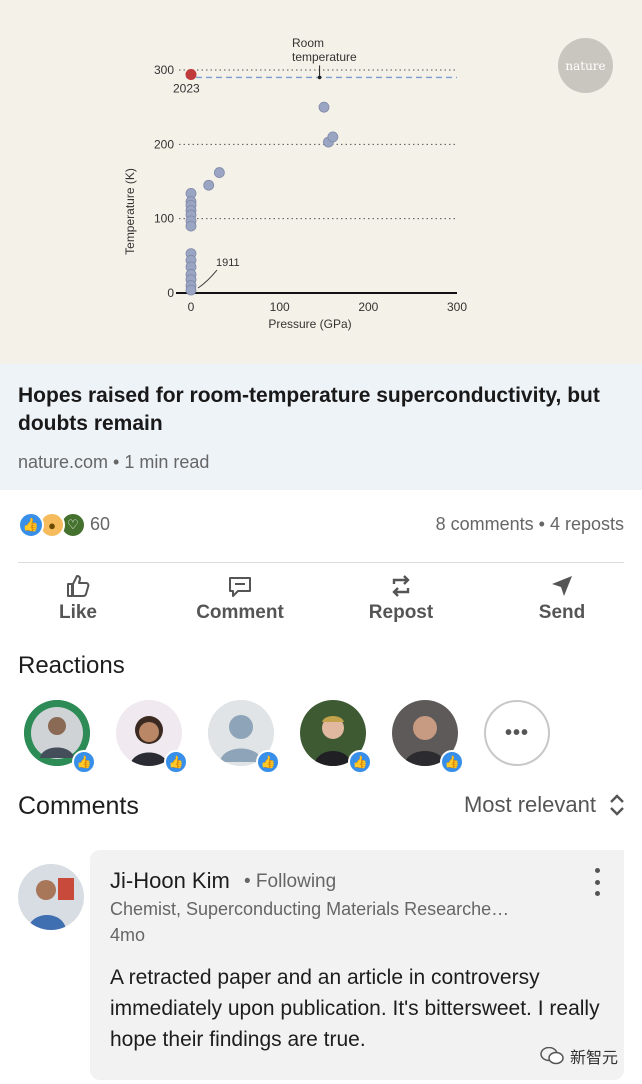 The height and width of the screenshot is (1084, 642). What do you see at coordinates (280, 307) in the screenshot?
I see `x-tick-label: 100` at bounding box center [280, 307].